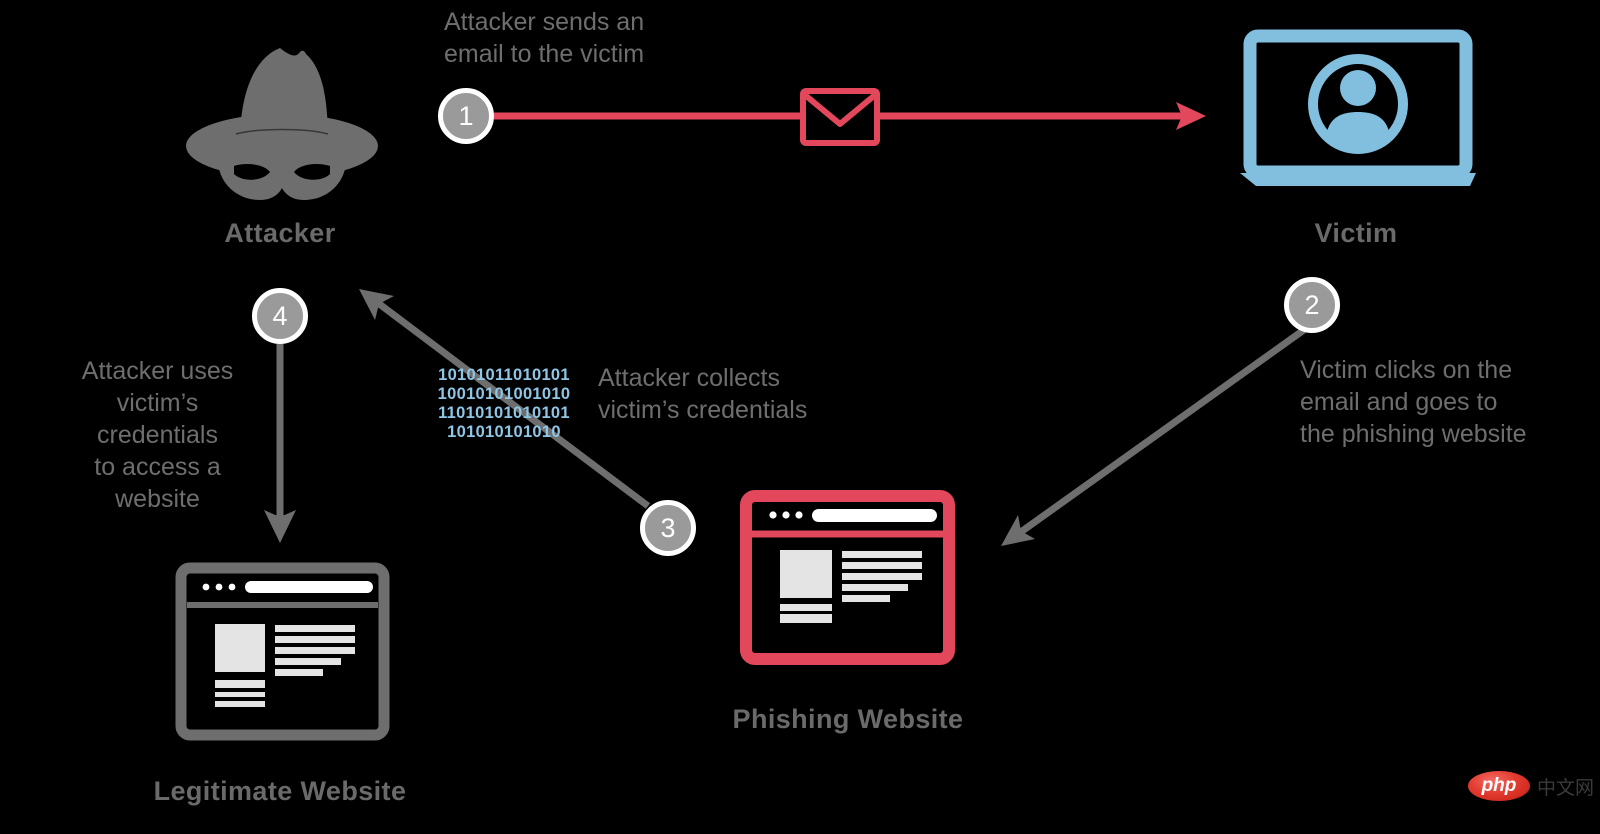 This screenshot has height=834, width=1600. I want to click on arrowhead-step4, so click(280, 526).